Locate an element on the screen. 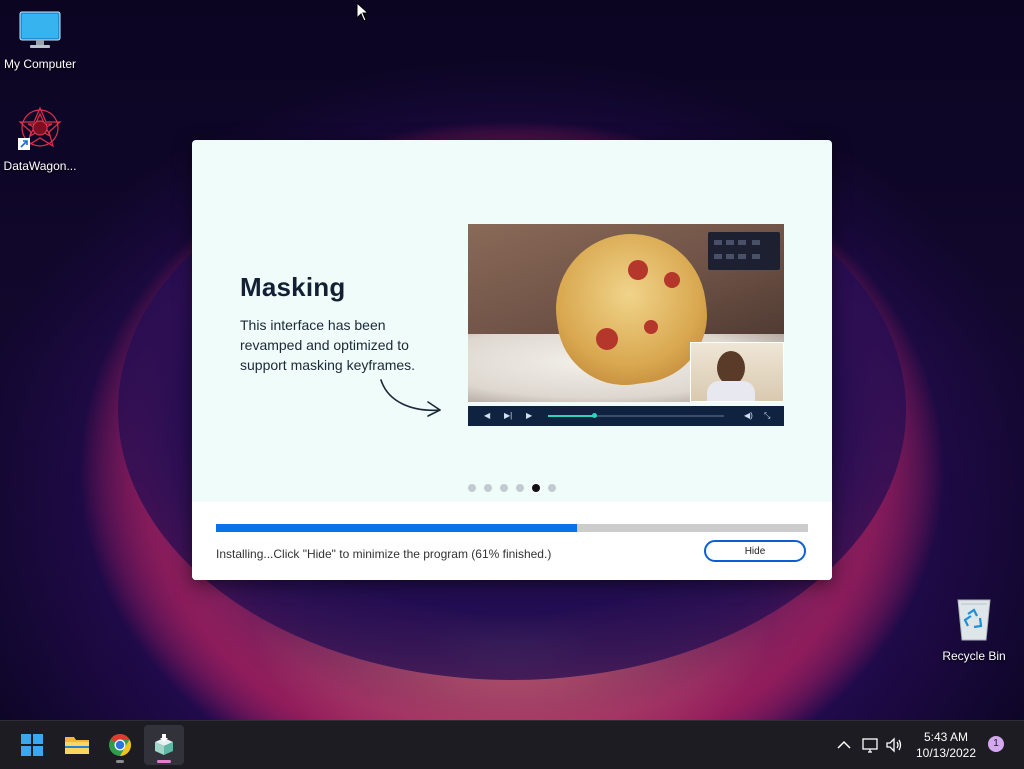  progress-bar is located at coordinates (512, 528).